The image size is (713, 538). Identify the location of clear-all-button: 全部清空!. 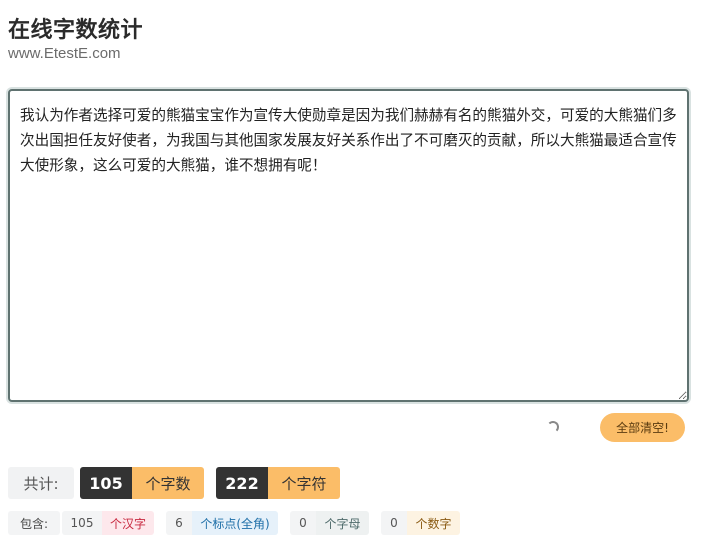
(642, 427).